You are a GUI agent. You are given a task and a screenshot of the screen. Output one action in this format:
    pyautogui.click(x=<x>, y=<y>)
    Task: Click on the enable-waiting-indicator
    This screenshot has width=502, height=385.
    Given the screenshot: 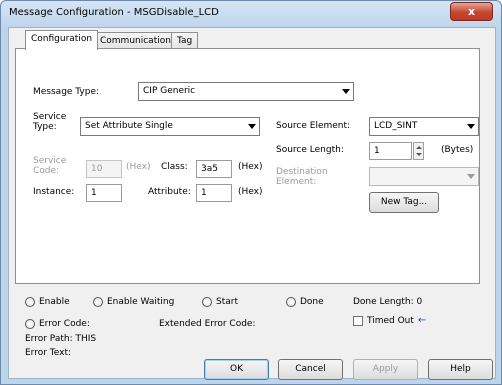 What is the action you would take?
    pyautogui.click(x=98, y=302)
    